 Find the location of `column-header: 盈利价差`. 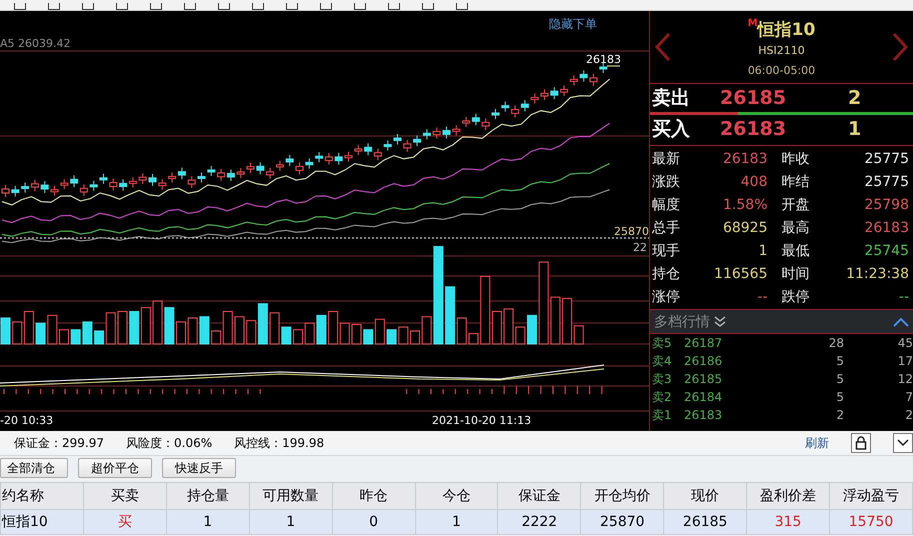

column-header: 盈利价差 is located at coordinates (788, 496).